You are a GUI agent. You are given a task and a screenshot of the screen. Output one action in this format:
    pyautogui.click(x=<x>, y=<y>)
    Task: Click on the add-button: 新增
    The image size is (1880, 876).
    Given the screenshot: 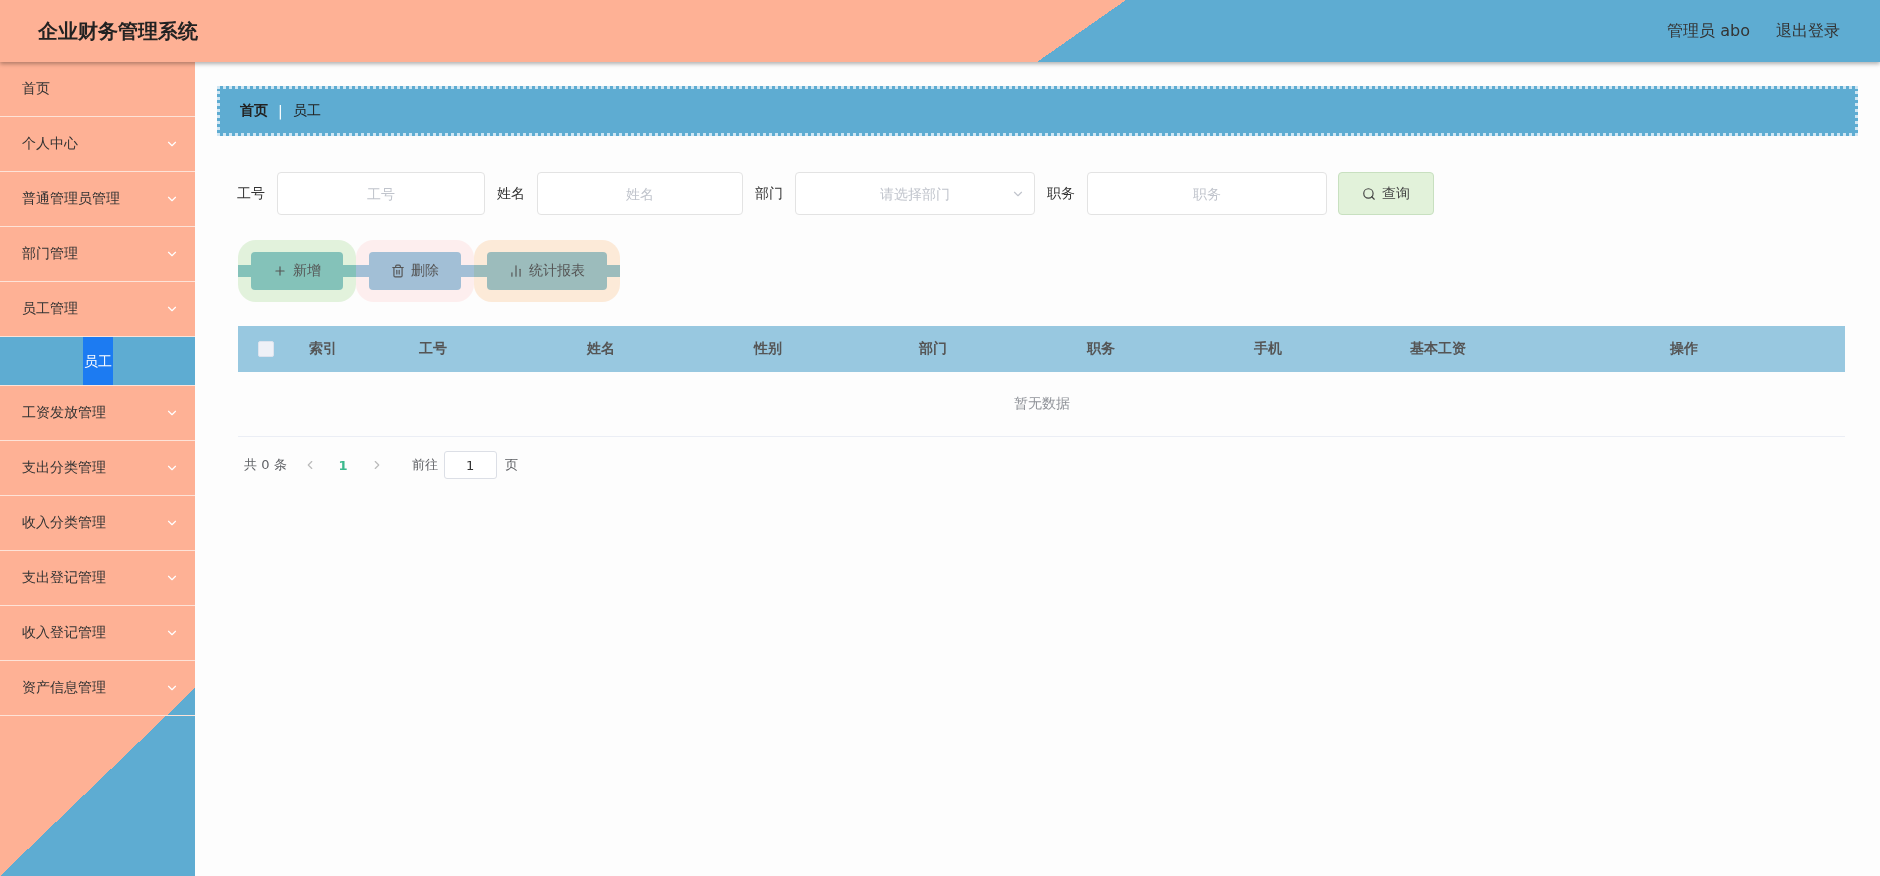 What is the action you would take?
    pyautogui.click(x=297, y=271)
    